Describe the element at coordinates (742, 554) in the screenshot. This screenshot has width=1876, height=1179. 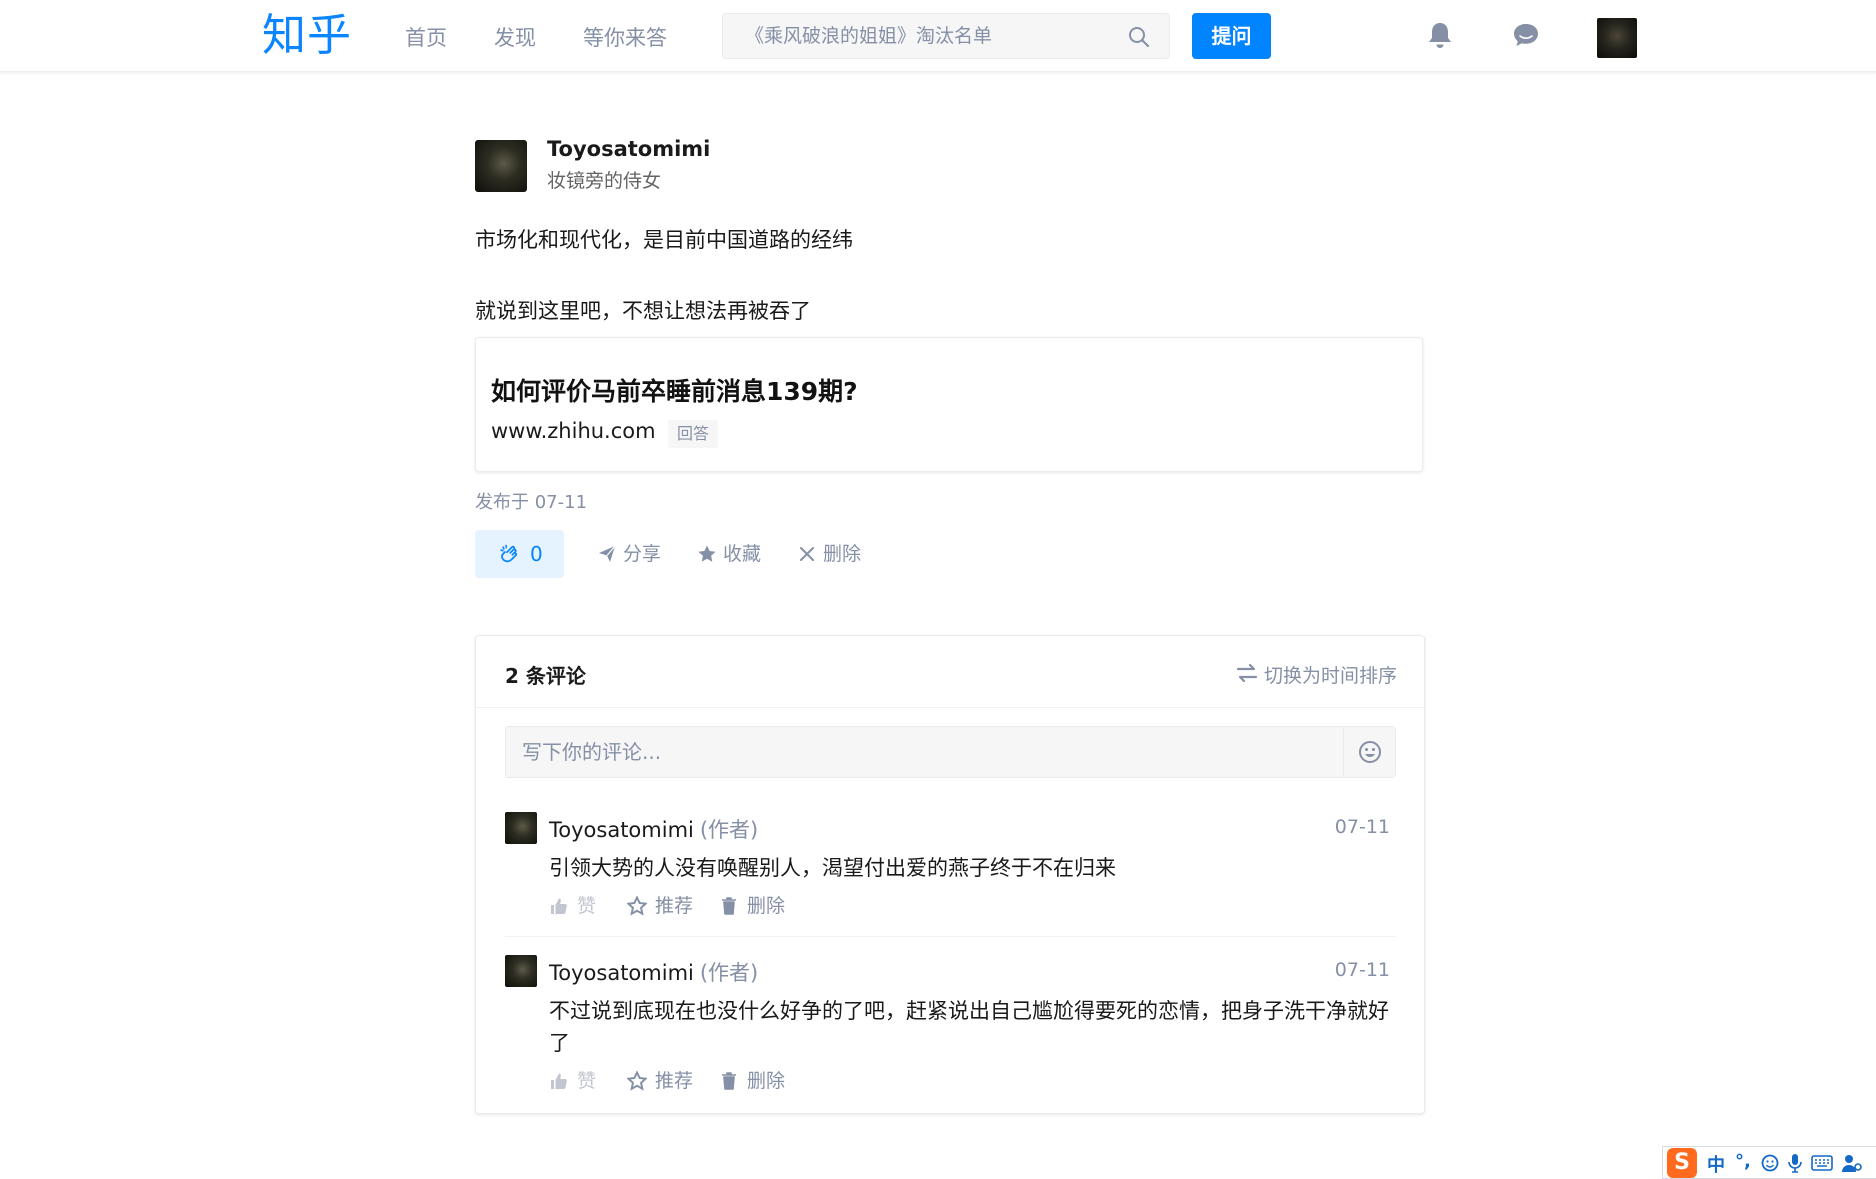
I see `collect-label: 收藏` at that location.